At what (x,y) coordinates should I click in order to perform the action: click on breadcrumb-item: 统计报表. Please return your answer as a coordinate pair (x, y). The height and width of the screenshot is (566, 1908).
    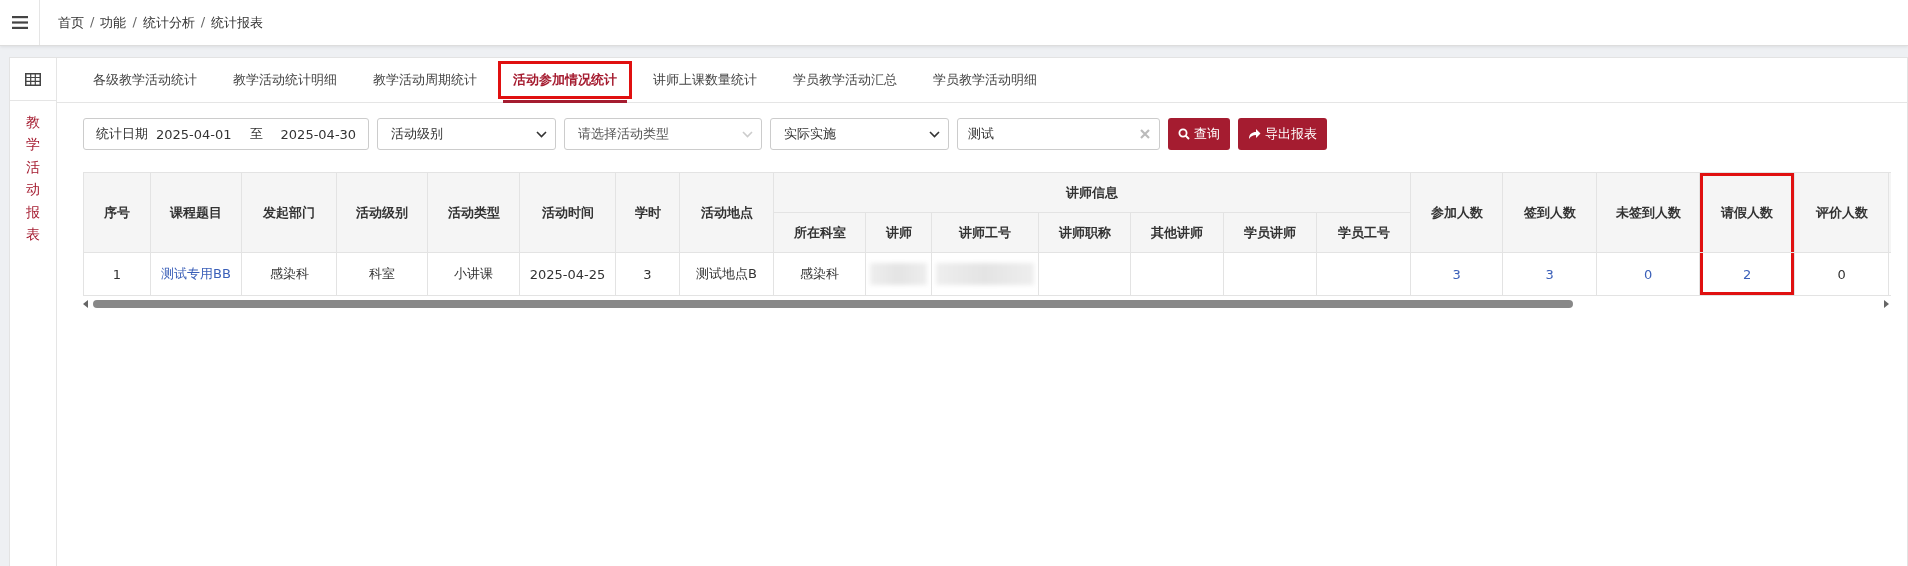
    Looking at the image, I should click on (237, 22).